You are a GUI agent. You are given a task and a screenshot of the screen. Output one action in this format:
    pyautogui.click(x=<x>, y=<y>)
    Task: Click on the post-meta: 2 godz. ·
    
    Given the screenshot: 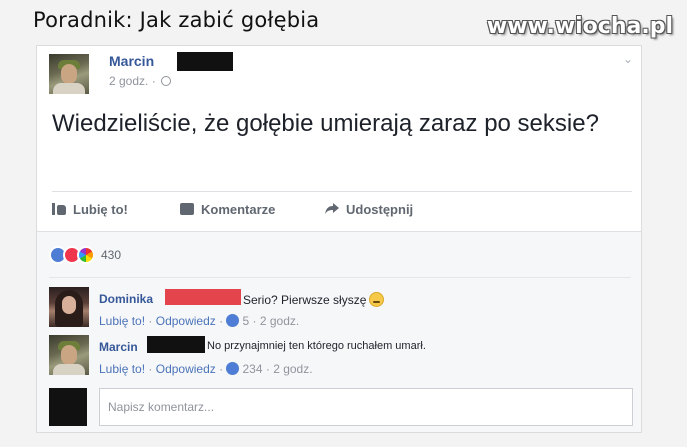 What is the action you would take?
    pyautogui.click(x=140, y=81)
    